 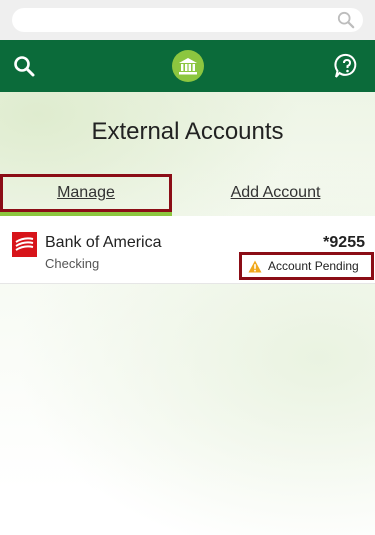 I want to click on browser-toolbar, so click(x=187, y=20).